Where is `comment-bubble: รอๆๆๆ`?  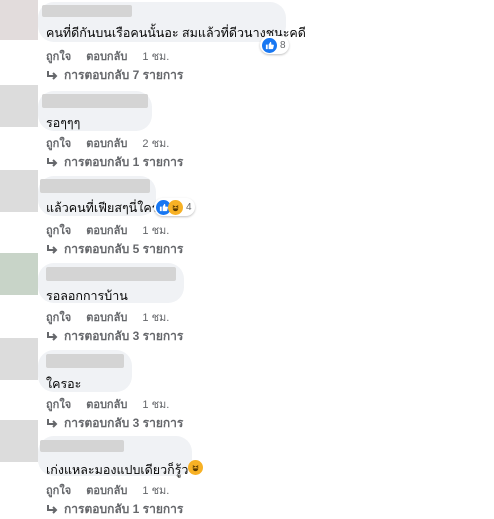 comment-bubble: รอๆๆๆ is located at coordinates (95, 111).